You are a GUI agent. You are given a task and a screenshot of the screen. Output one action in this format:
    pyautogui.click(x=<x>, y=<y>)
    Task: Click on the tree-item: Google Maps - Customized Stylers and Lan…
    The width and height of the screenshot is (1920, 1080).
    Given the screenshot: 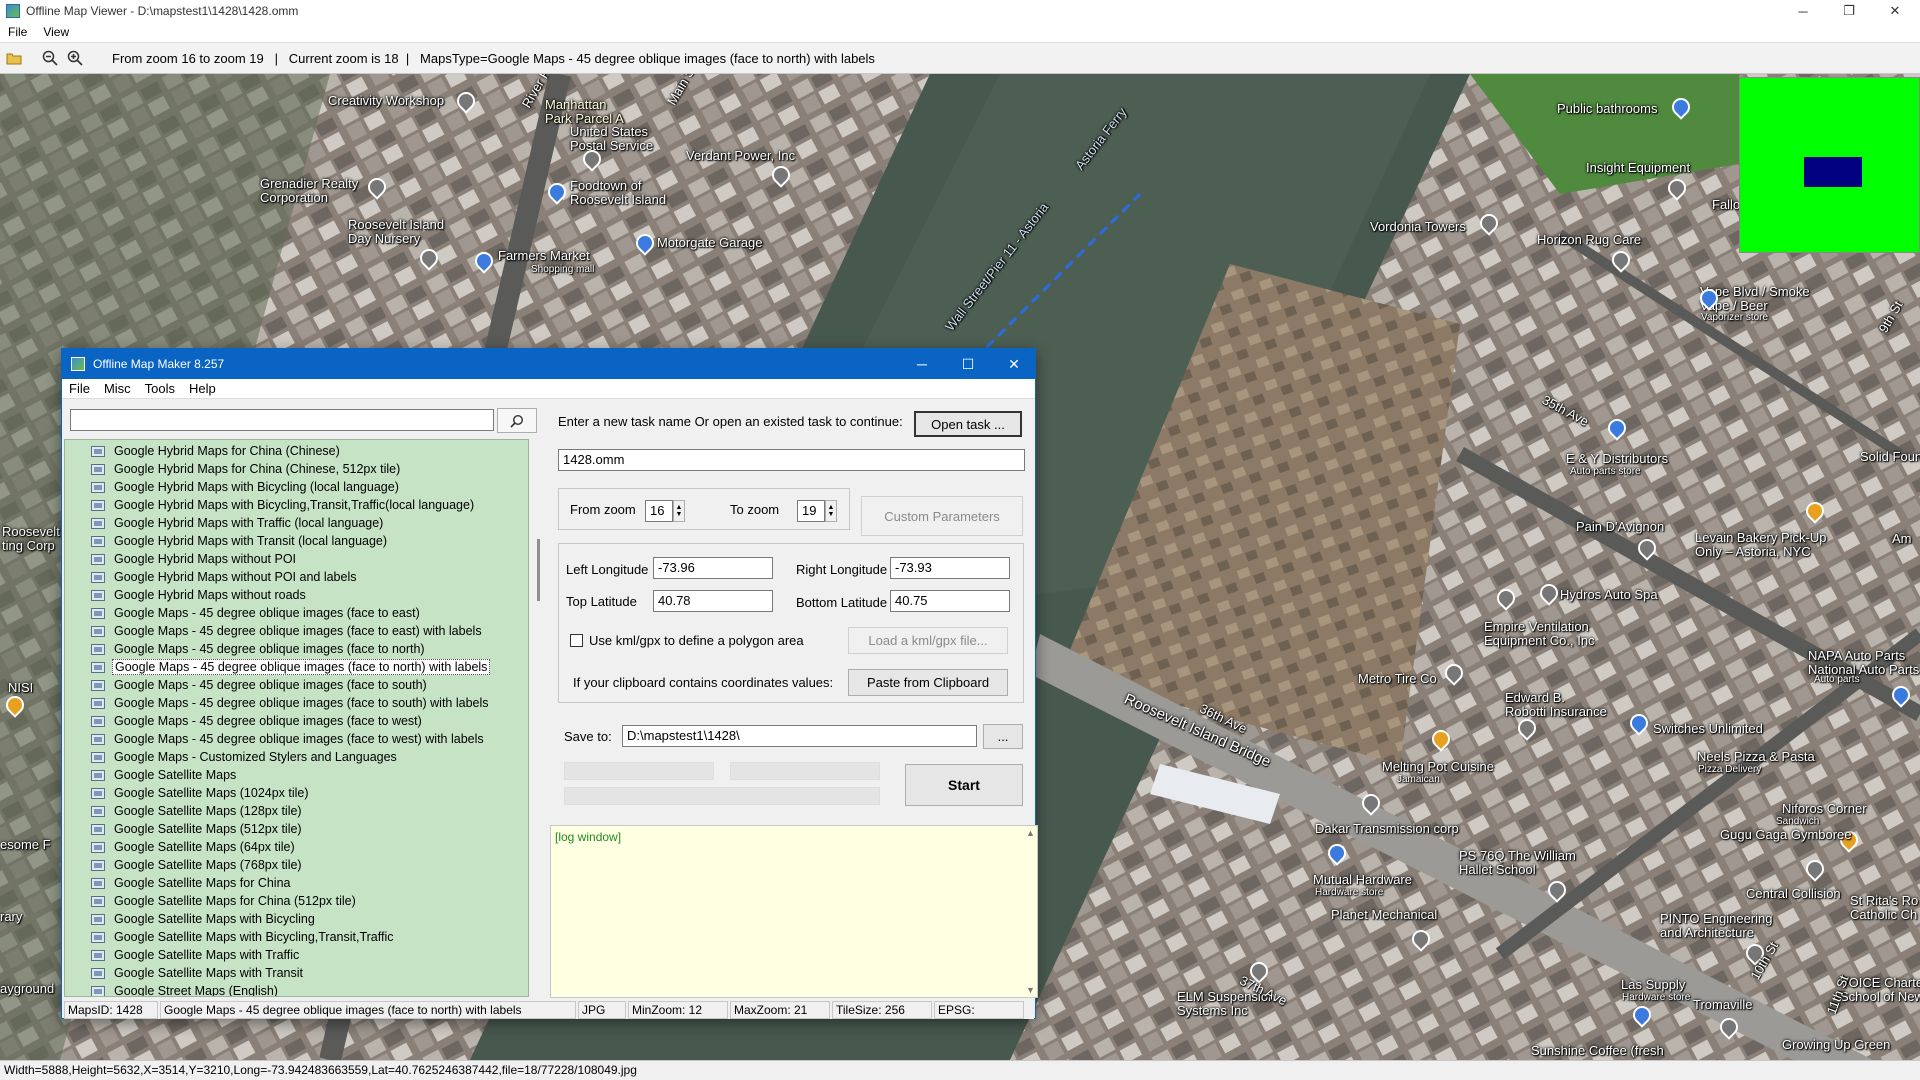 What is the action you would take?
    pyautogui.click(x=245, y=757)
    